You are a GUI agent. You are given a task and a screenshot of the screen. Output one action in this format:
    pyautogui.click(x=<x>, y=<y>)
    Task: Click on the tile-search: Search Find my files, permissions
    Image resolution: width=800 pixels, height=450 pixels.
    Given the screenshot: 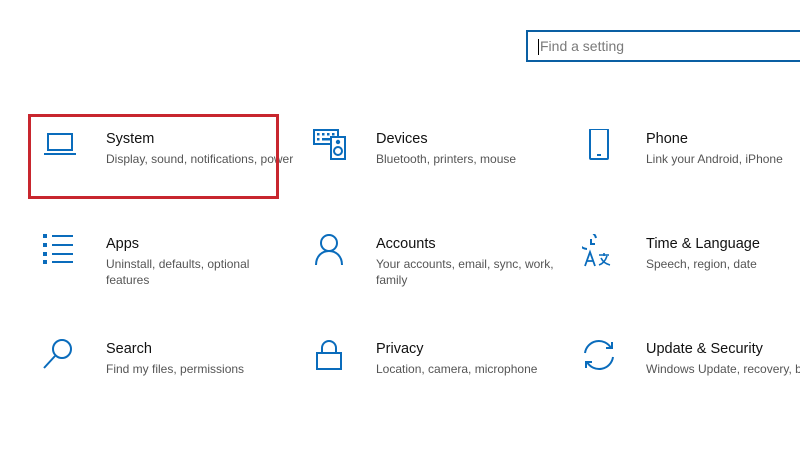 What is the action you would take?
    pyautogui.click(x=167, y=379)
    